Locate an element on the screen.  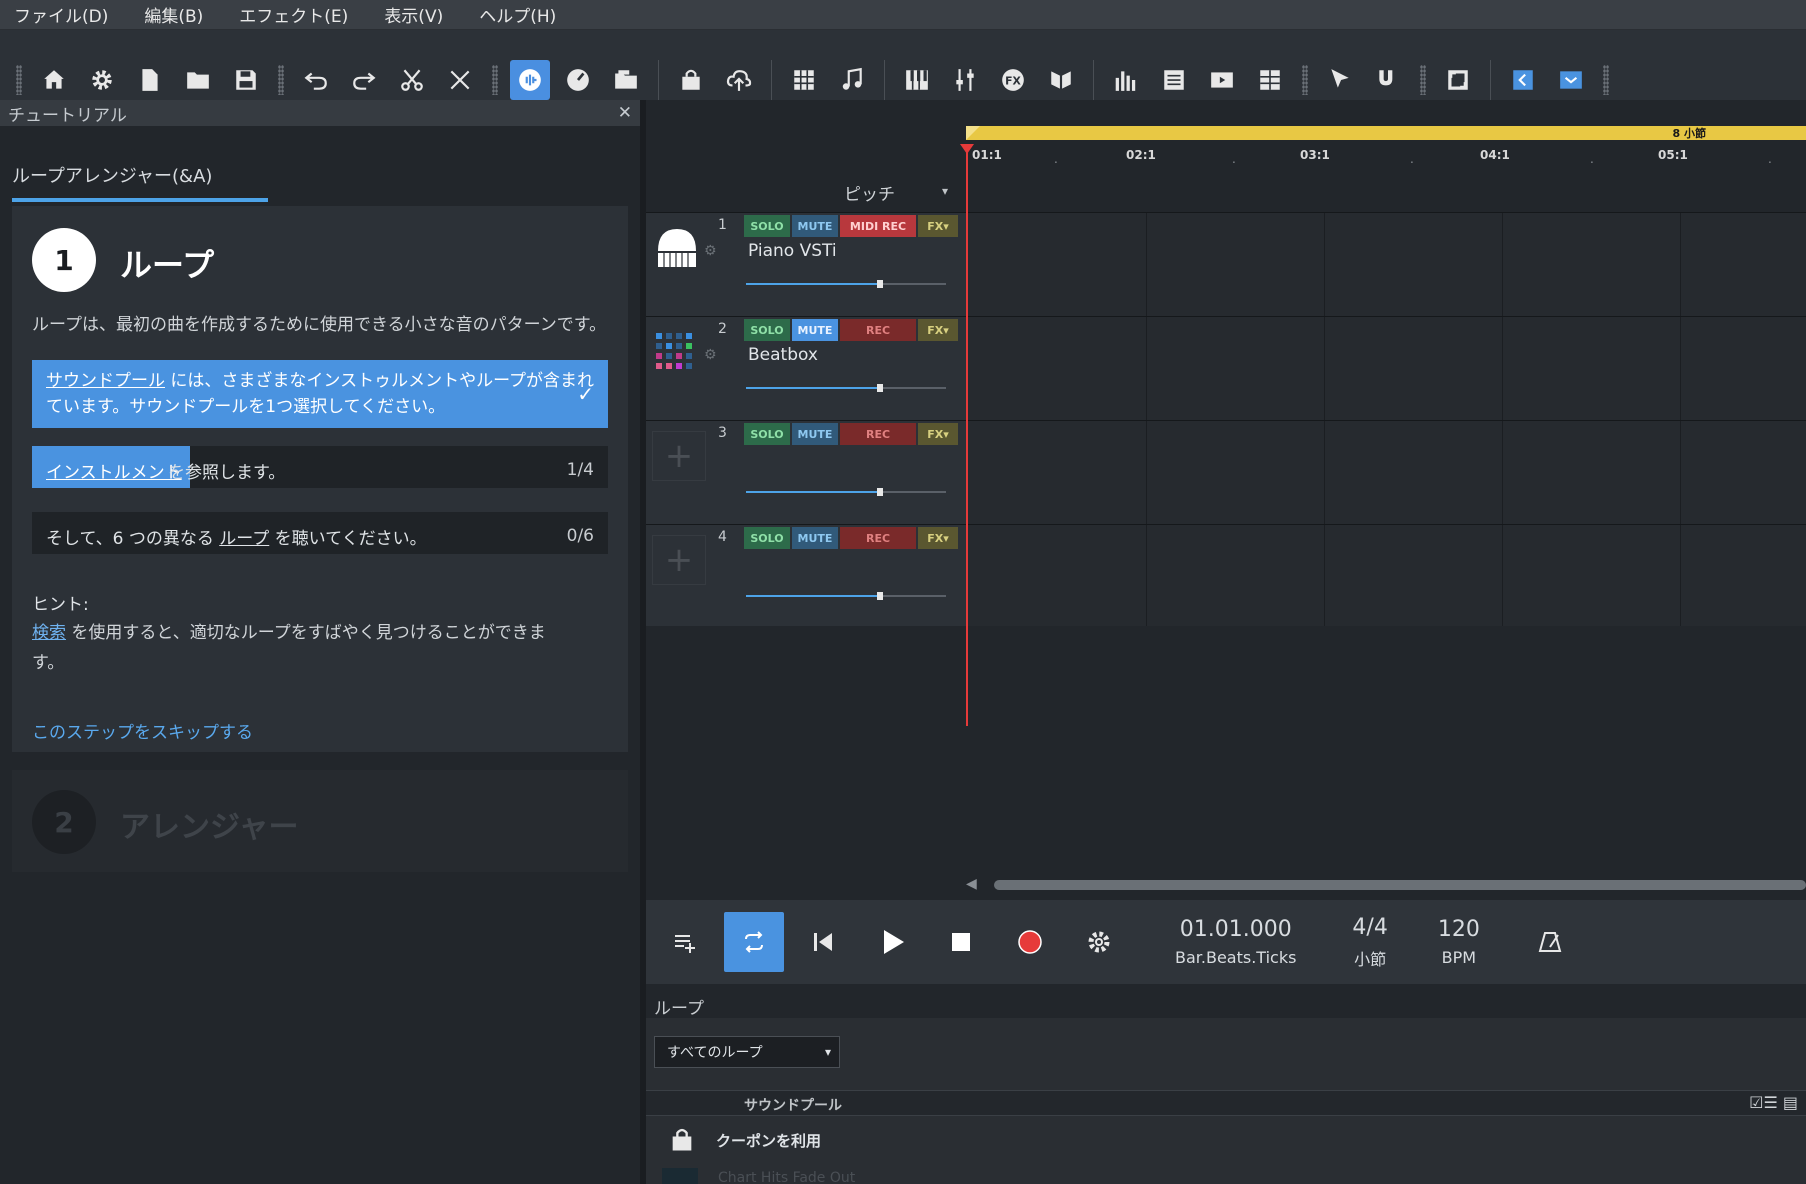
add-marker-icon is located at coordinates (685, 942).